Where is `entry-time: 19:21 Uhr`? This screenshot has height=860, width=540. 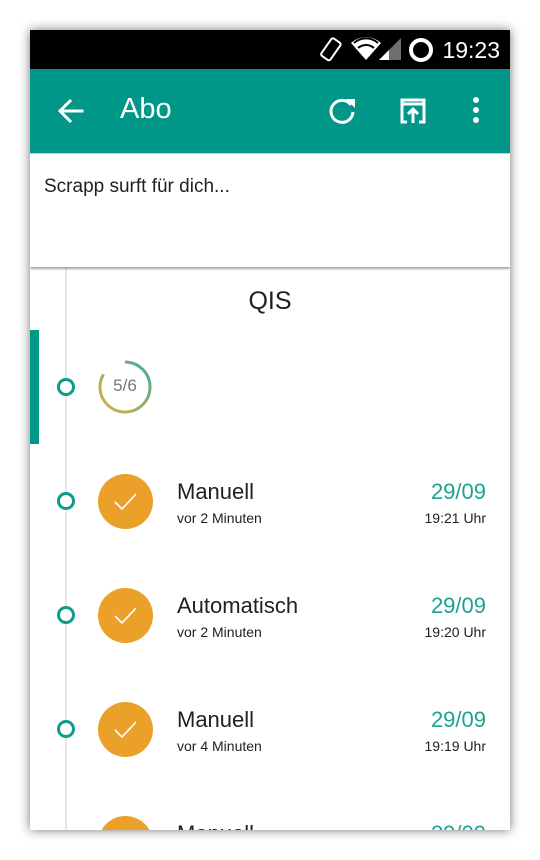 entry-time: 19:21 Uhr is located at coordinates (455, 518).